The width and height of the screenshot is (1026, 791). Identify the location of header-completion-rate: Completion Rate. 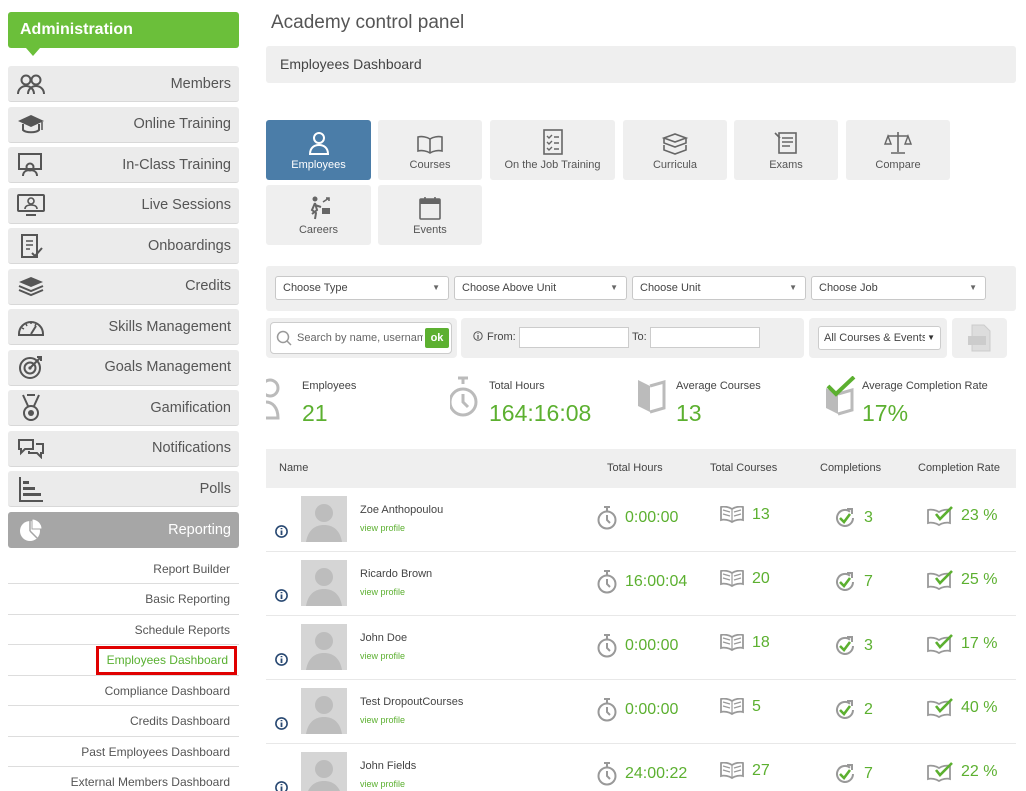
(959, 468).